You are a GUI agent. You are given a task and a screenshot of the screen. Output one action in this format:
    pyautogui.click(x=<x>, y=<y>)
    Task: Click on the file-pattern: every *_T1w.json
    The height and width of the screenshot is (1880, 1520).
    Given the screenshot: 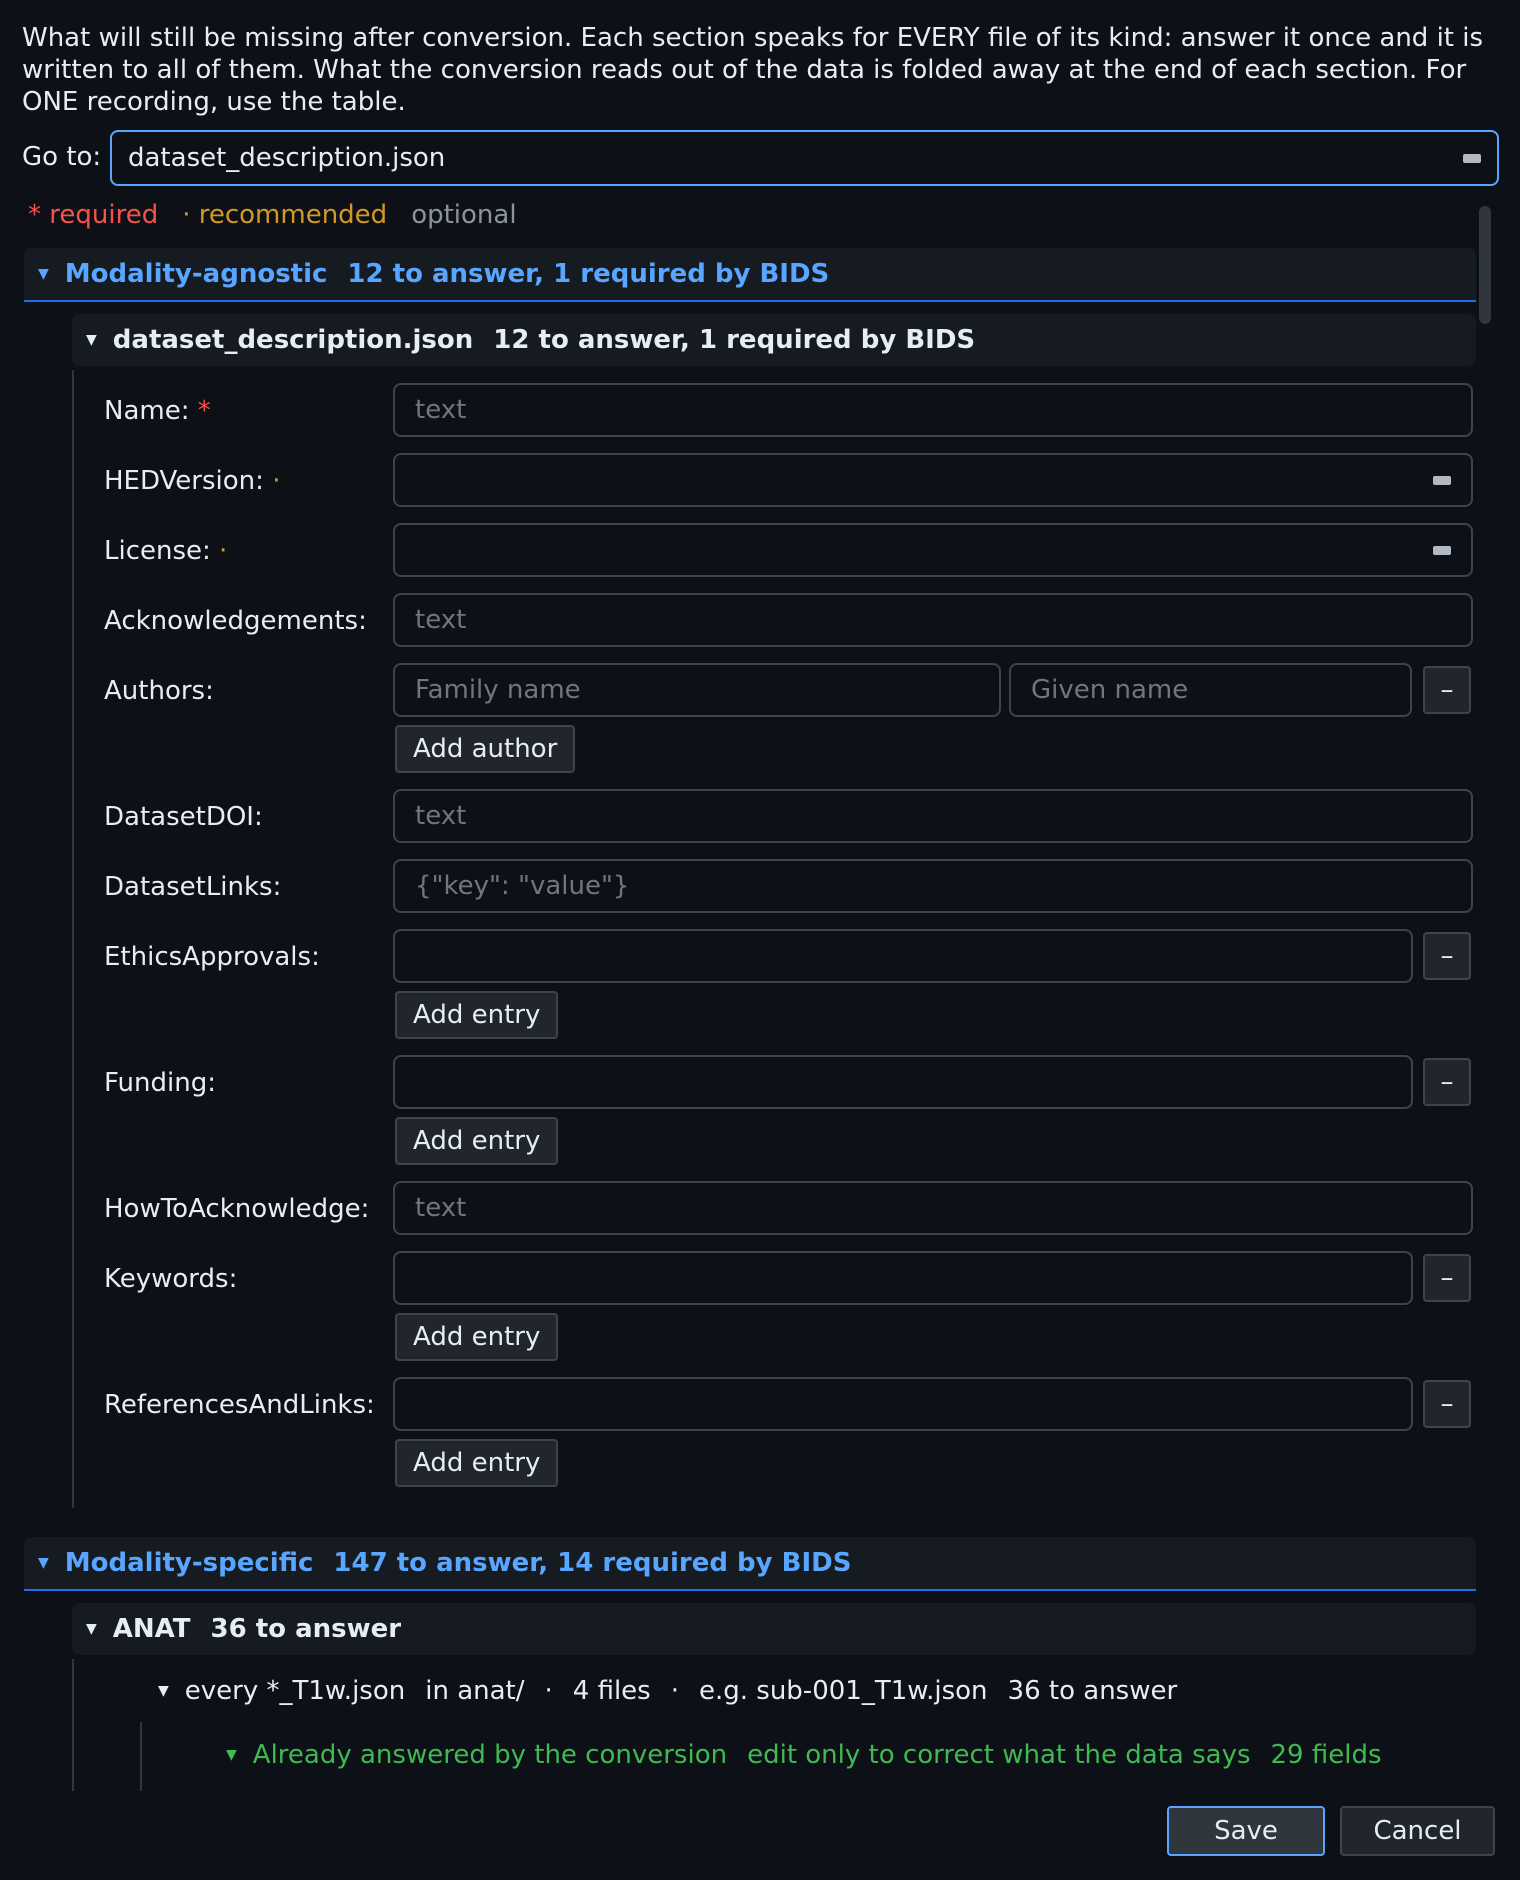 What is the action you would take?
    pyautogui.click(x=295, y=1691)
    